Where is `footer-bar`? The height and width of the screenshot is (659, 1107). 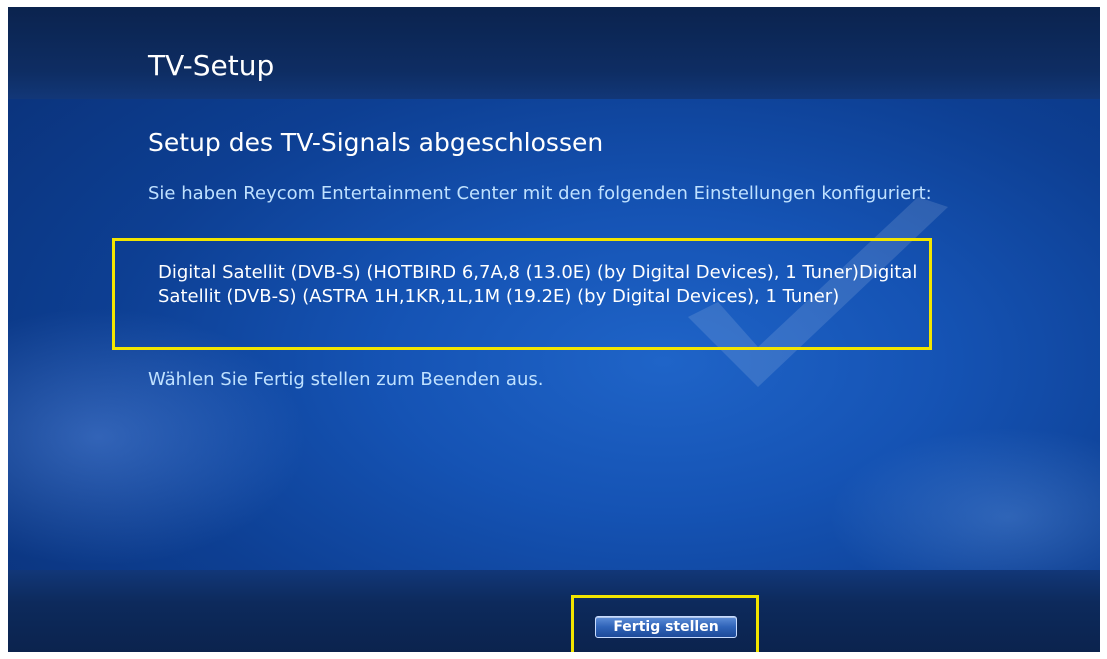
footer-bar is located at coordinates (554, 611).